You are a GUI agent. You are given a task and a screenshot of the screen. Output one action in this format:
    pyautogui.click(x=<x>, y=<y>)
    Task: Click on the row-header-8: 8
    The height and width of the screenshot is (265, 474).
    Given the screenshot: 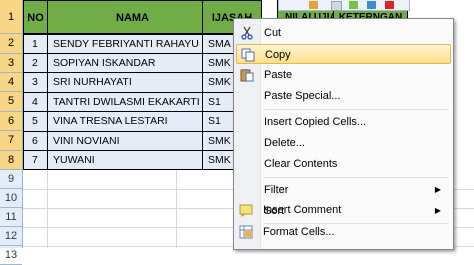 What is the action you would take?
    pyautogui.click(x=11, y=160)
    